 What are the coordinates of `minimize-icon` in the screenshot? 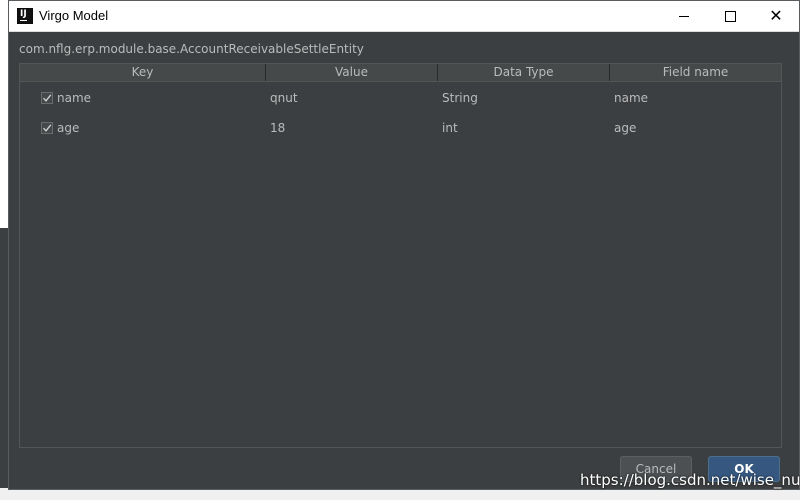 It's located at (684, 16).